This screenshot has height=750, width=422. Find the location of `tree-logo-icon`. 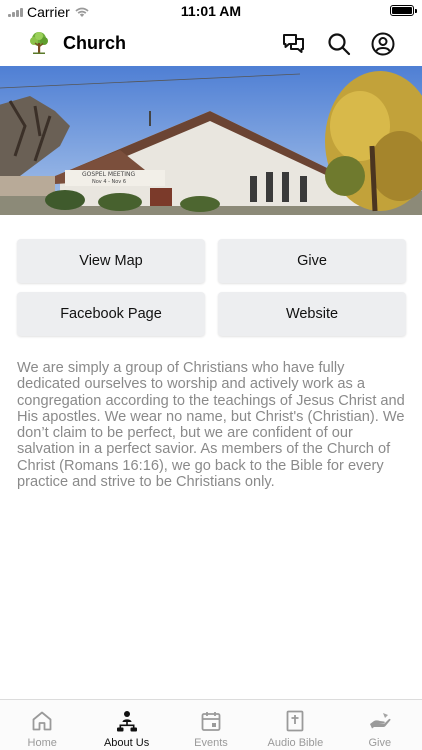

tree-logo-icon is located at coordinates (39, 43).